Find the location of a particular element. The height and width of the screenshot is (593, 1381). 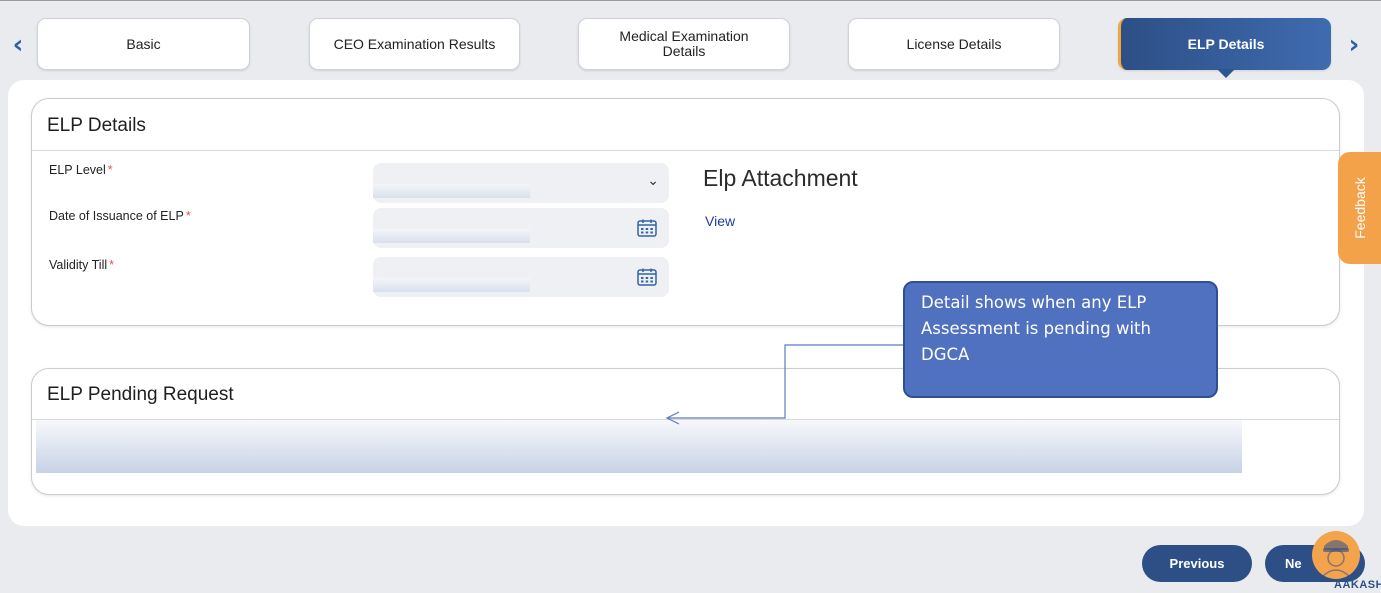

top-border is located at coordinates (690, 5).